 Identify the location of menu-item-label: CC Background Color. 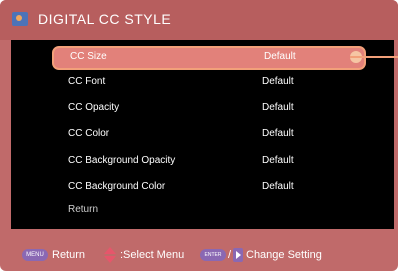
(117, 186).